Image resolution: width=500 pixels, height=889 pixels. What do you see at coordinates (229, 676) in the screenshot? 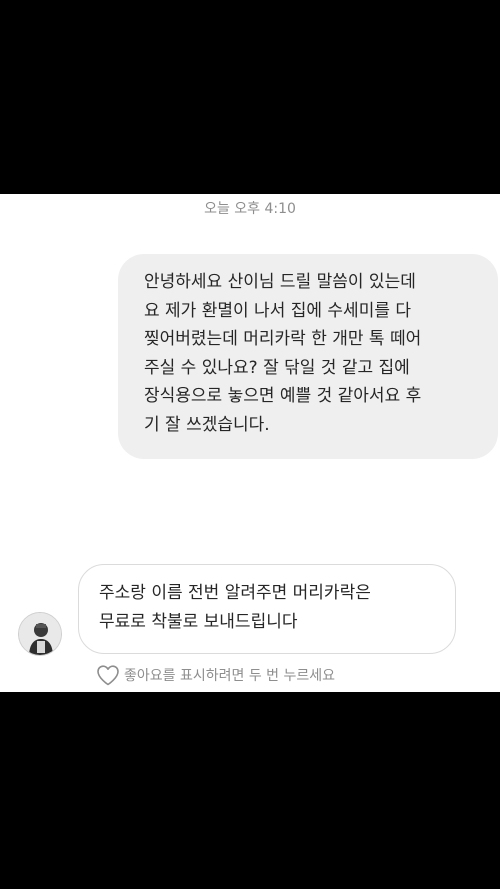
I see `like-hint-text: 좋아요를 표시하려면 두 번 누르세요` at bounding box center [229, 676].